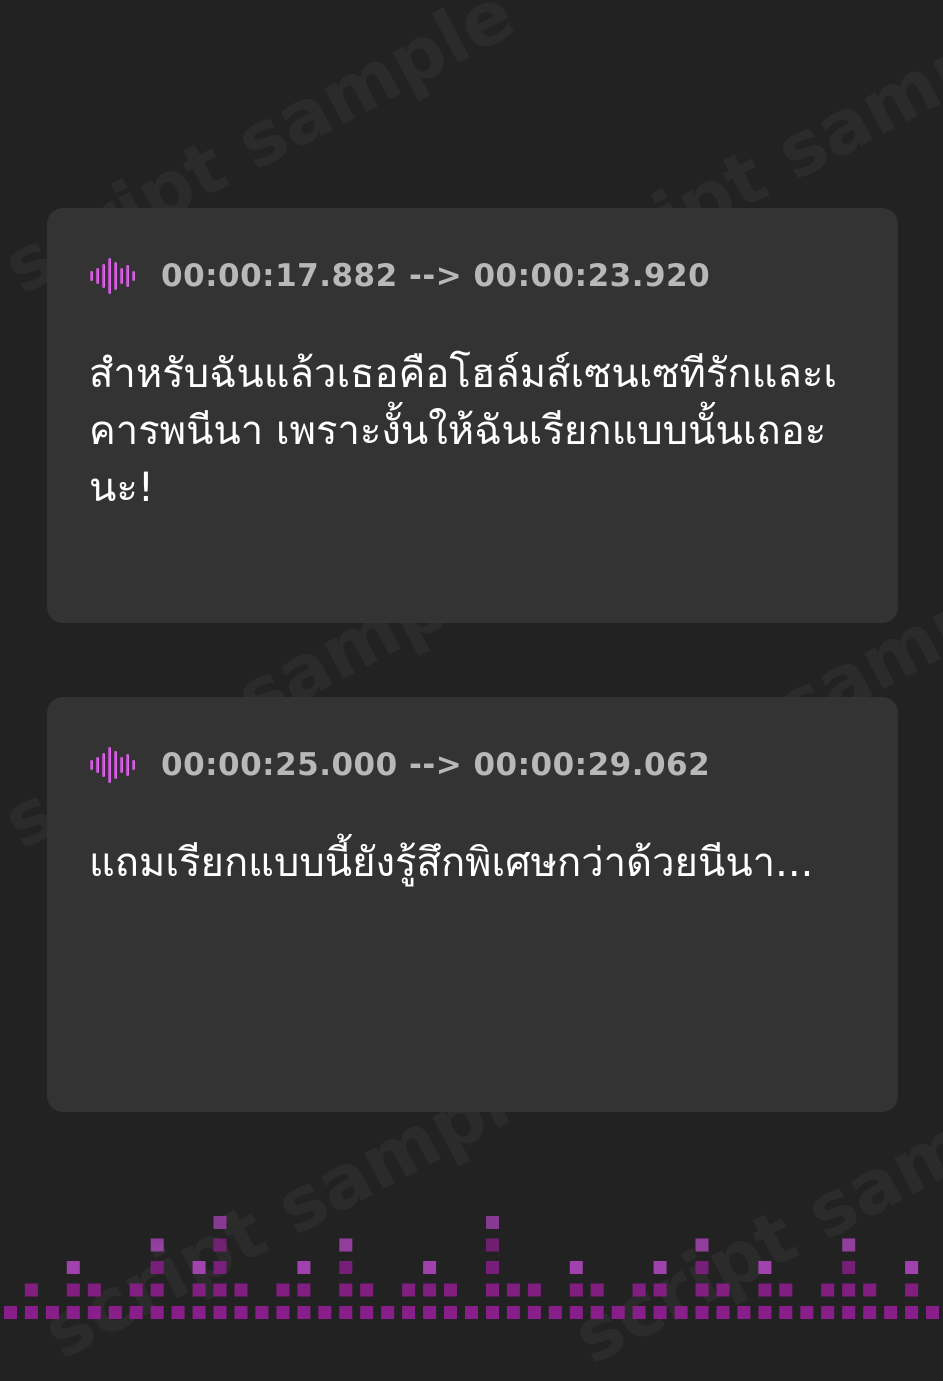 This screenshot has width=943, height=1381. What do you see at coordinates (436, 276) in the screenshot?
I see `cue-timecode: 00:00:17.882 --> 00:00:23.920` at bounding box center [436, 276].